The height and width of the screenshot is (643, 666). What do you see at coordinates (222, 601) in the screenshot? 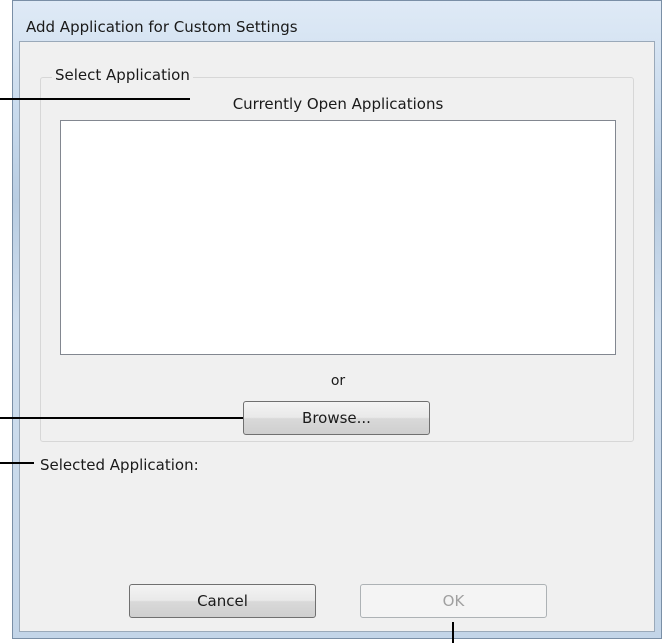
I see `cancel-button: Cancel` at bounding box center [222, 601].